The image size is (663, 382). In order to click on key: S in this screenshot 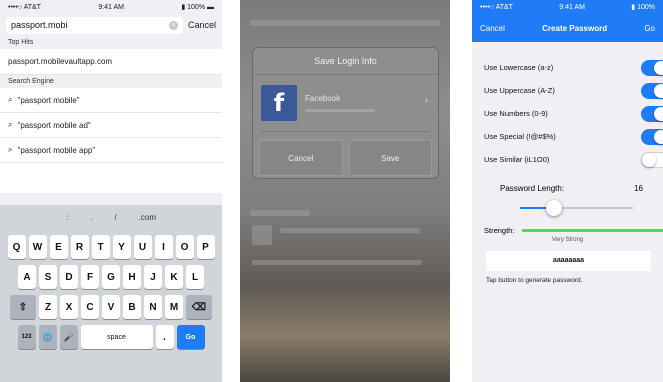, I will do `click(48, 277)`.